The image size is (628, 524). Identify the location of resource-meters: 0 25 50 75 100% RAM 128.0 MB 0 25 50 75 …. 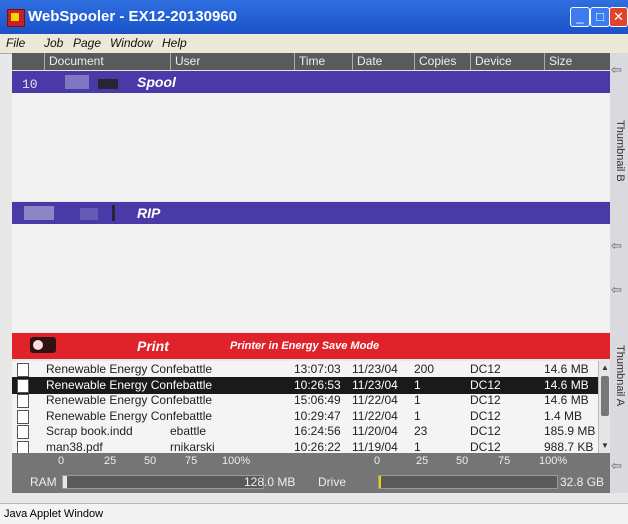
(311, 473).